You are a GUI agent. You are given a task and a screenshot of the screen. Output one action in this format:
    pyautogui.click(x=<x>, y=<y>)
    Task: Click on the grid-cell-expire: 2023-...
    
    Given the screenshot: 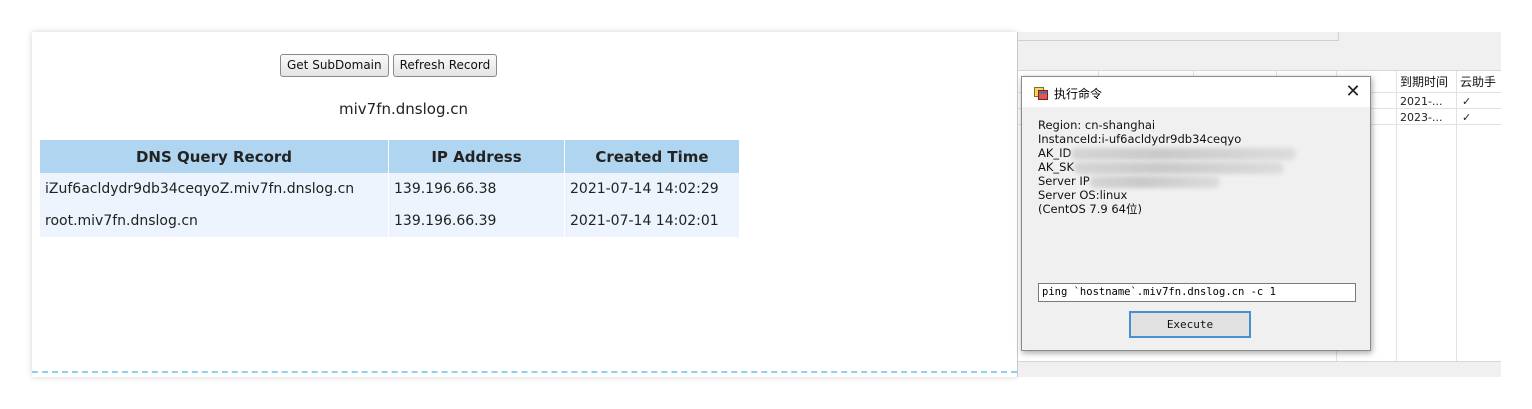 What is the action you would take?
    pyautogui.click(x=1421, y=117)
    